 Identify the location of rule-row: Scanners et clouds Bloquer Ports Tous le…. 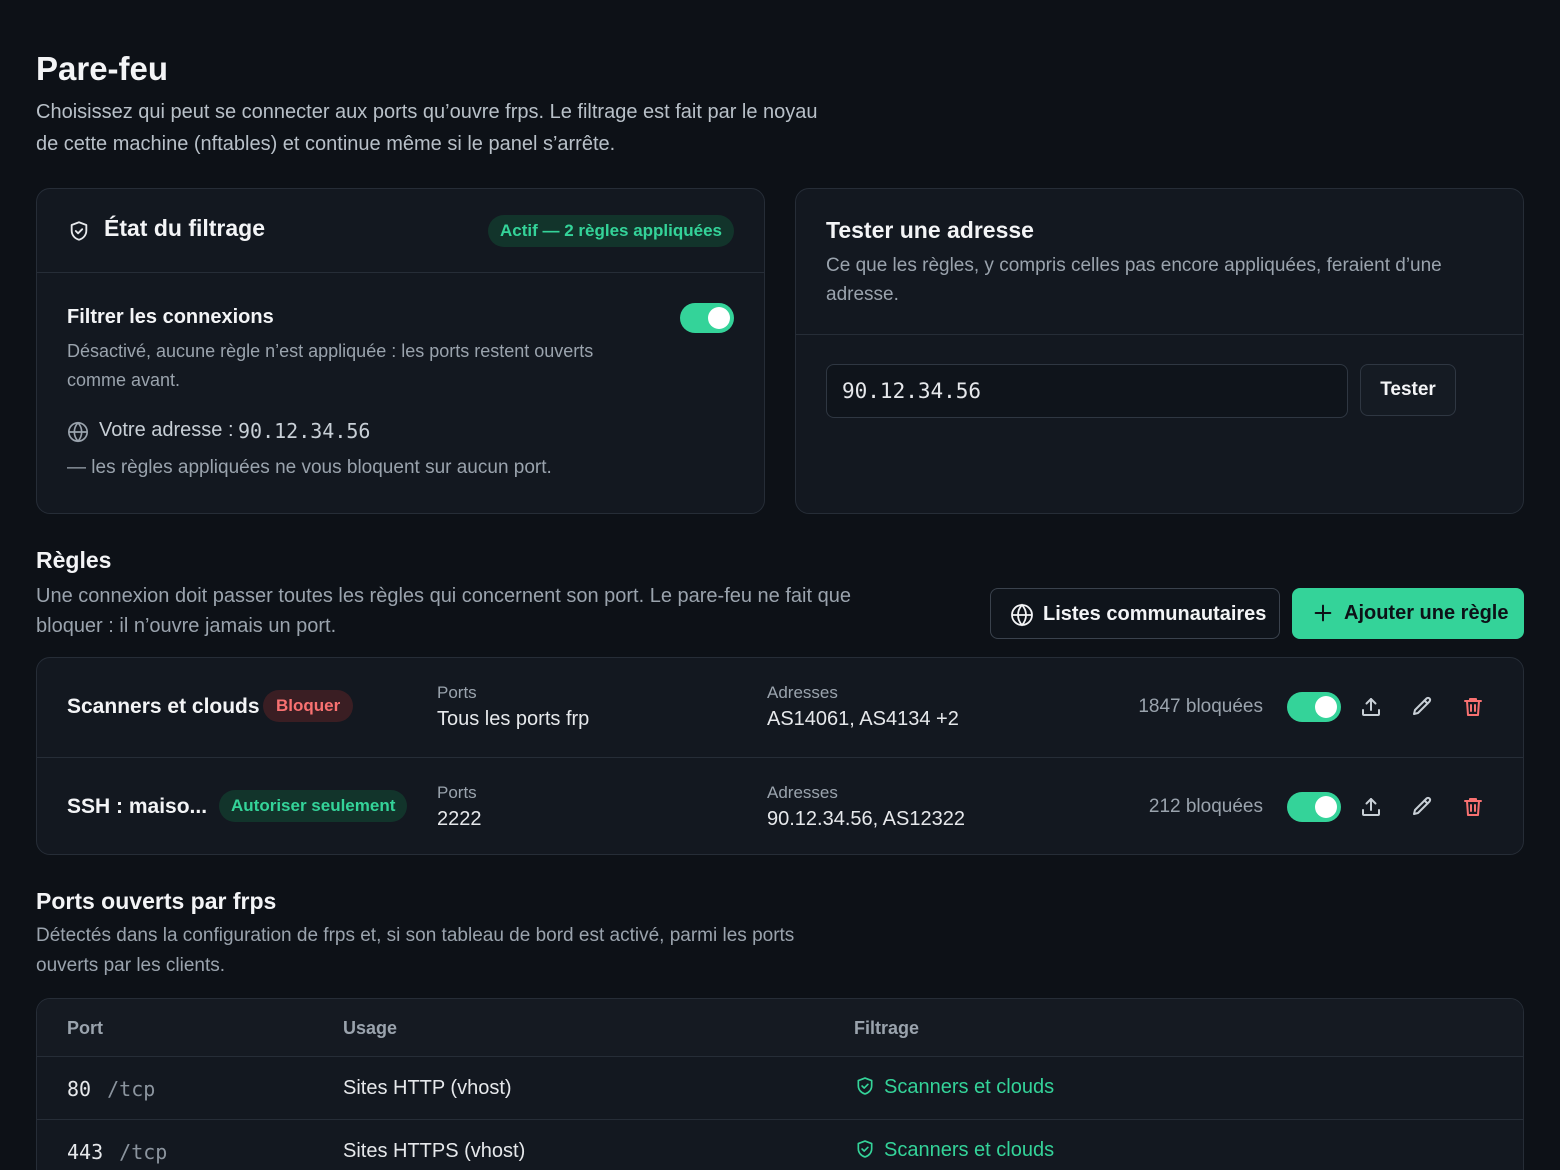
(780, 707).